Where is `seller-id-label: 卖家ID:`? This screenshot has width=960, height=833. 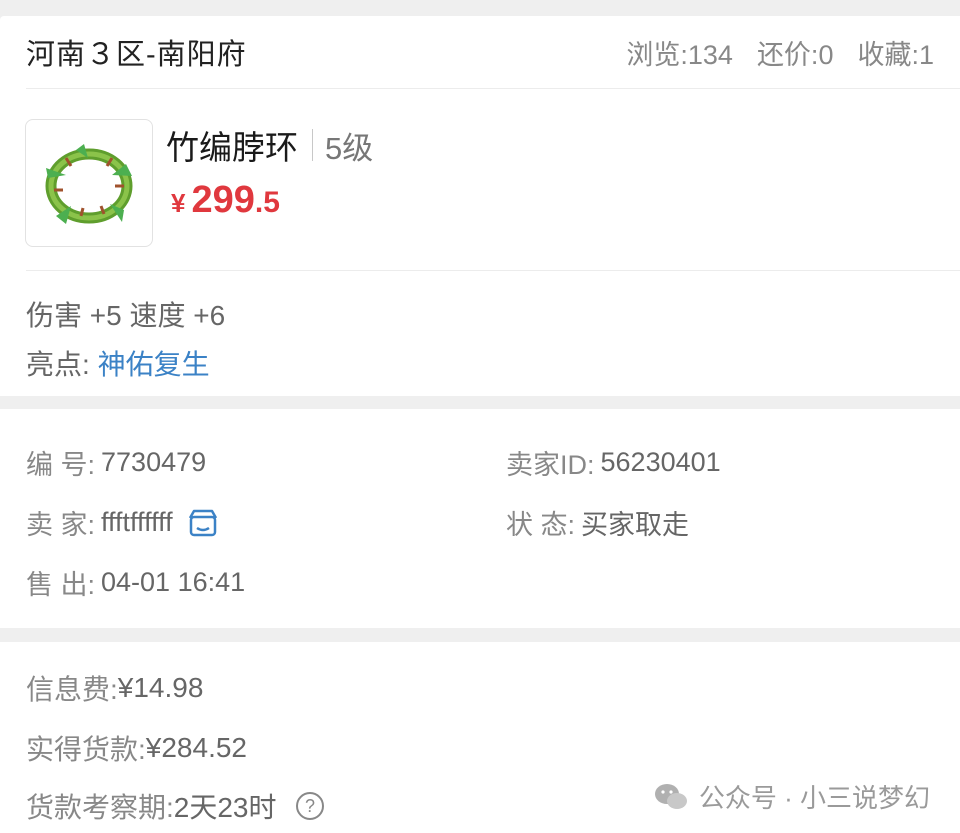 seller-id-label: 卖家ID: is located at coordinates (550, 465).